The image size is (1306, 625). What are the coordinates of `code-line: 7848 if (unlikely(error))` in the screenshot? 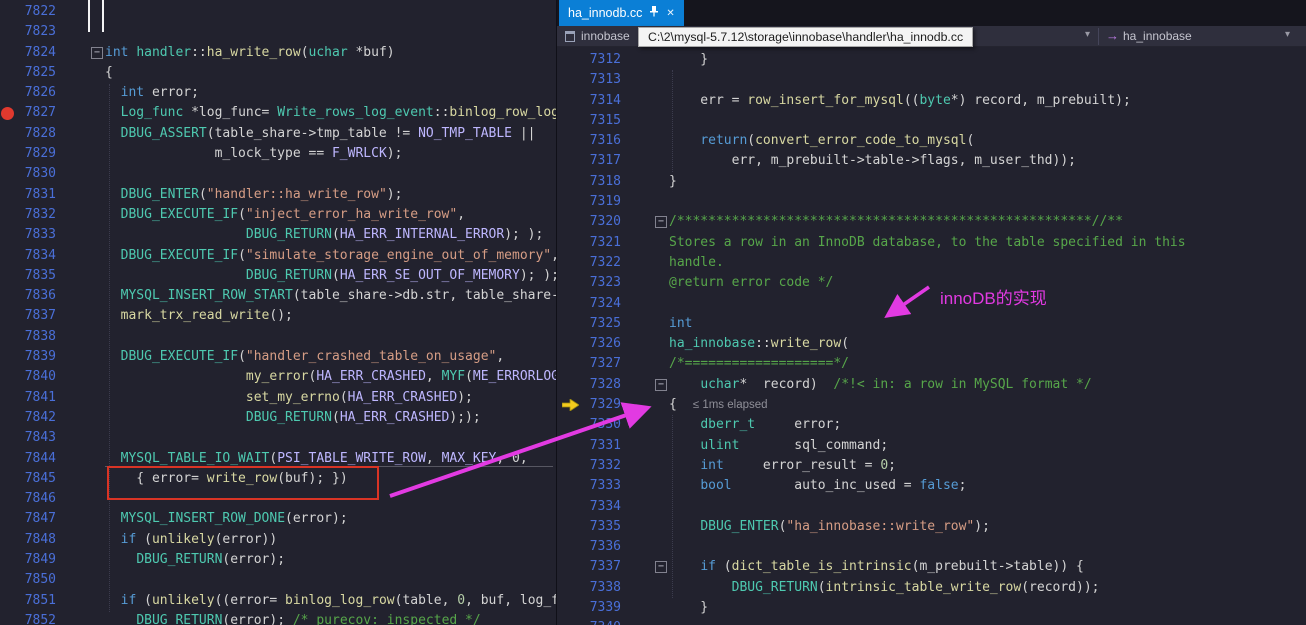 It's located at (278, 540).